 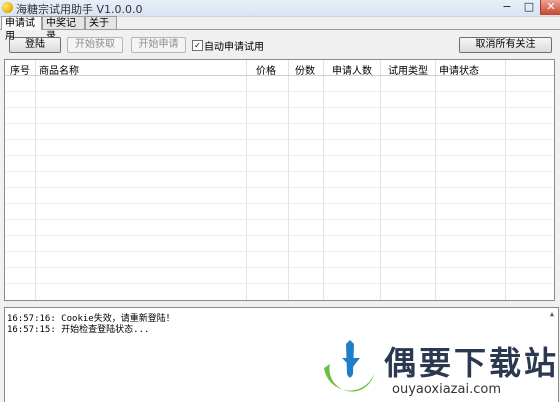 I want to click on tab-win-records: 中奖记录, so click(x=63, y=29).